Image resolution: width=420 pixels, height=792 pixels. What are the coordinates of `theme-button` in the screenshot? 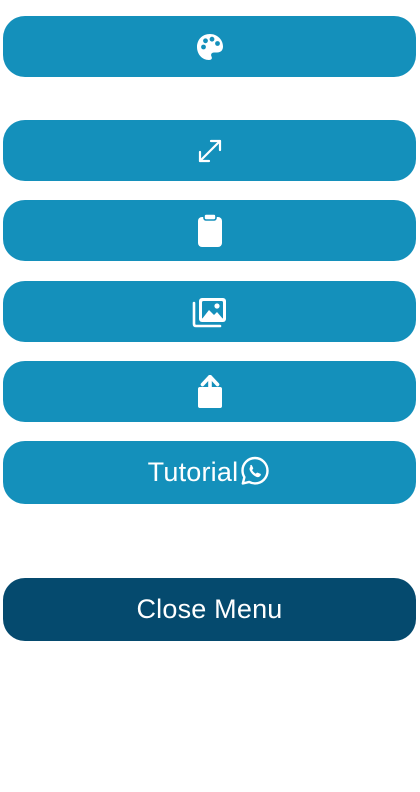 It's located at (209, 46).